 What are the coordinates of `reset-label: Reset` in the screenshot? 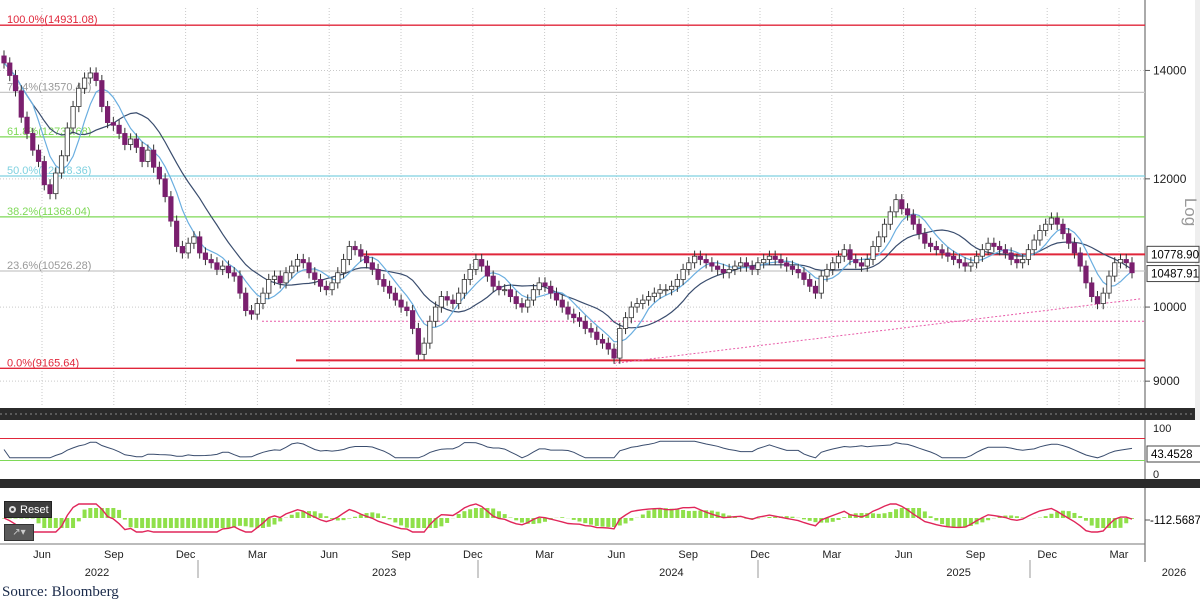 It's located at (34, 509).